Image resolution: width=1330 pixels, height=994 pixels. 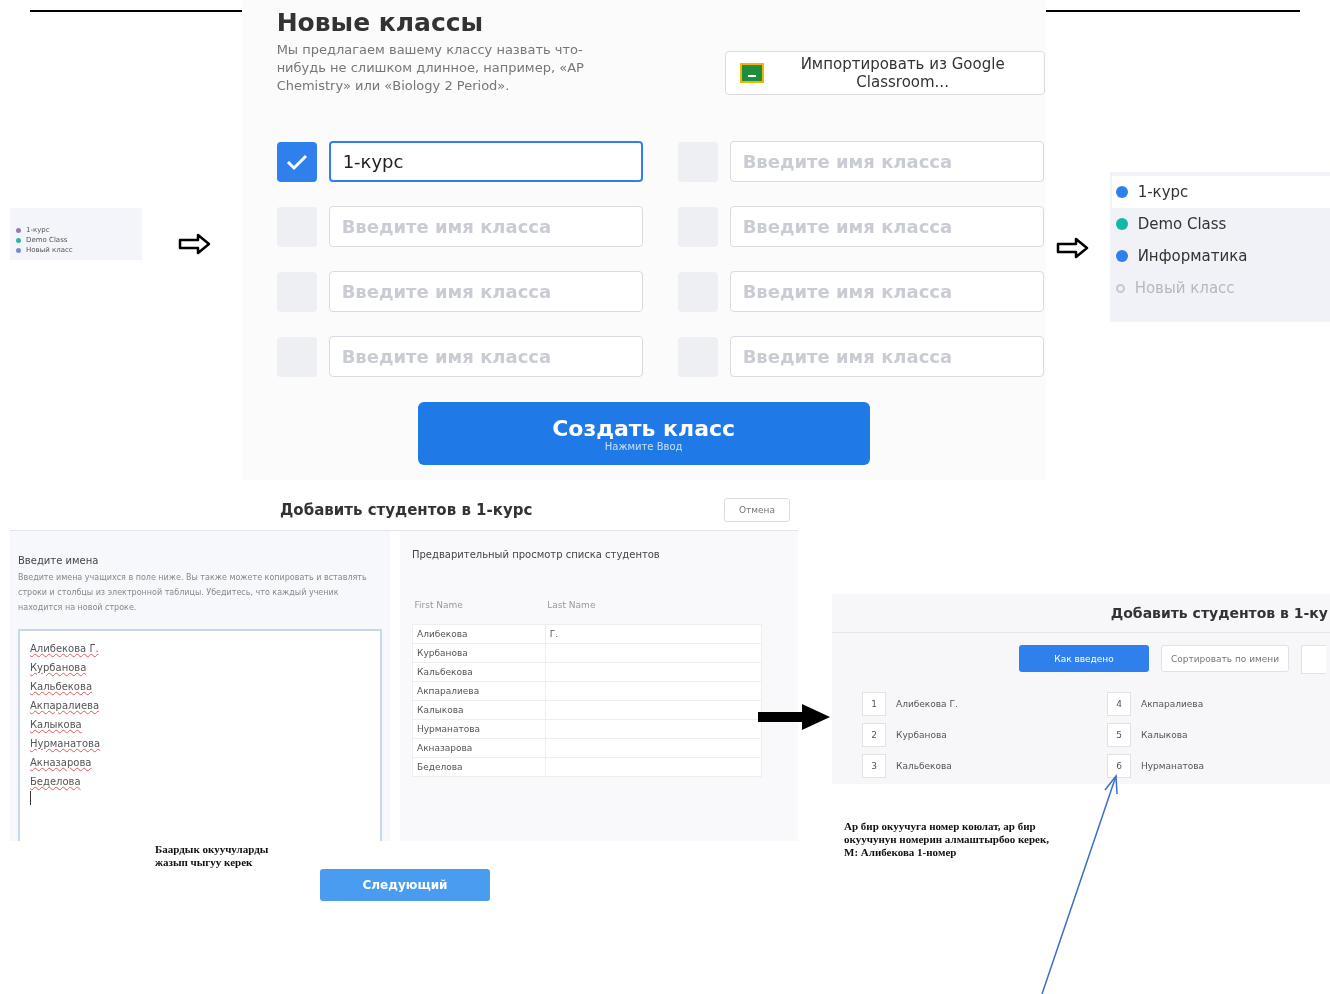 What do you see at coordinates (200, 735) in the screenshot?
I see `names-textarea: Алибекова Г. Курбанова Кальбекова Акпаралиева Калыкова Нурманатова Акназарова Беделова` at bounding box center [200, 735].